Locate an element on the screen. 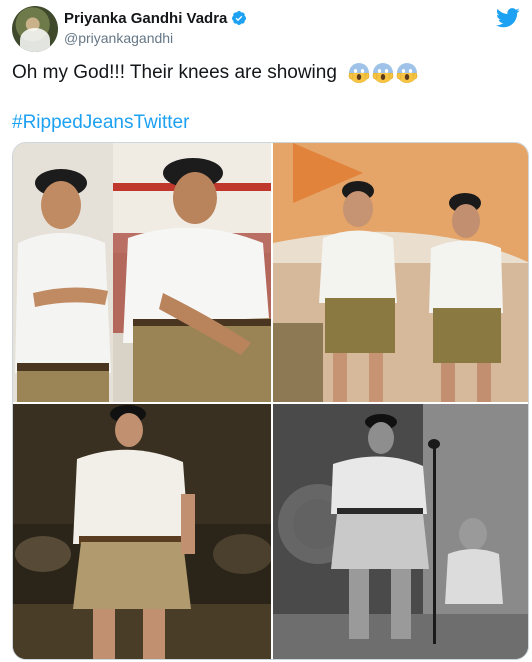  user-handle: @priyankagandhi is located at coordinates (155, 38).